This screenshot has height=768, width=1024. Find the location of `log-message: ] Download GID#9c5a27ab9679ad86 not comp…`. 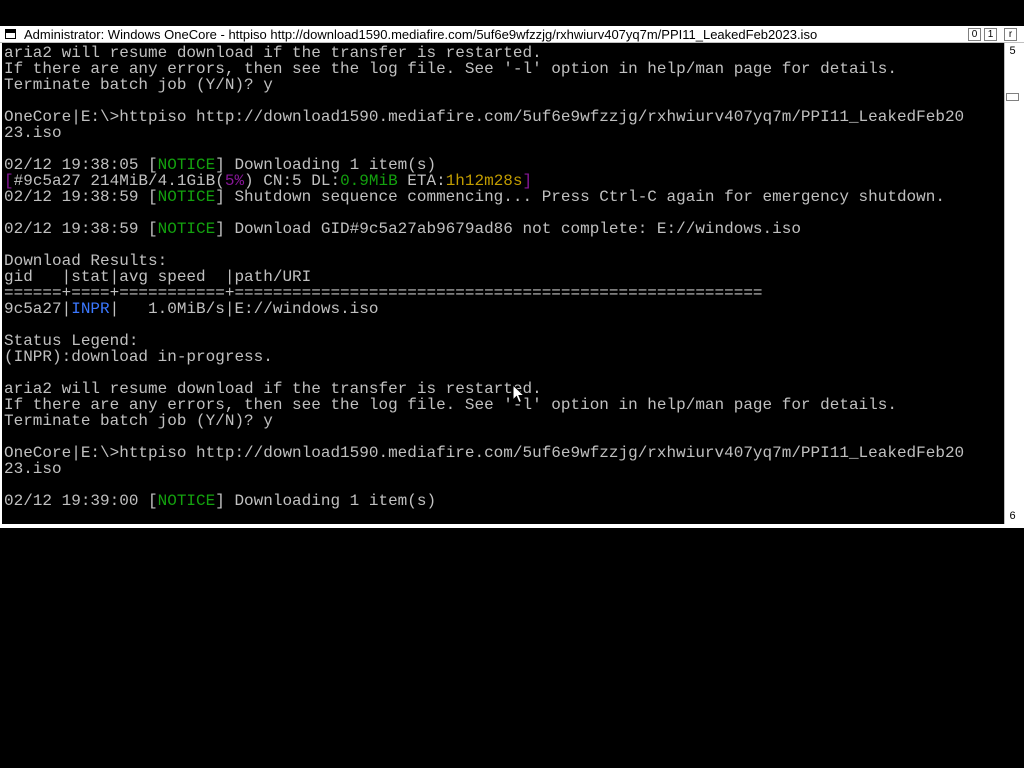

log-message: ] Download GID#9c5a27ab9679ad86 not comp… is located at coordinates (508, 229).